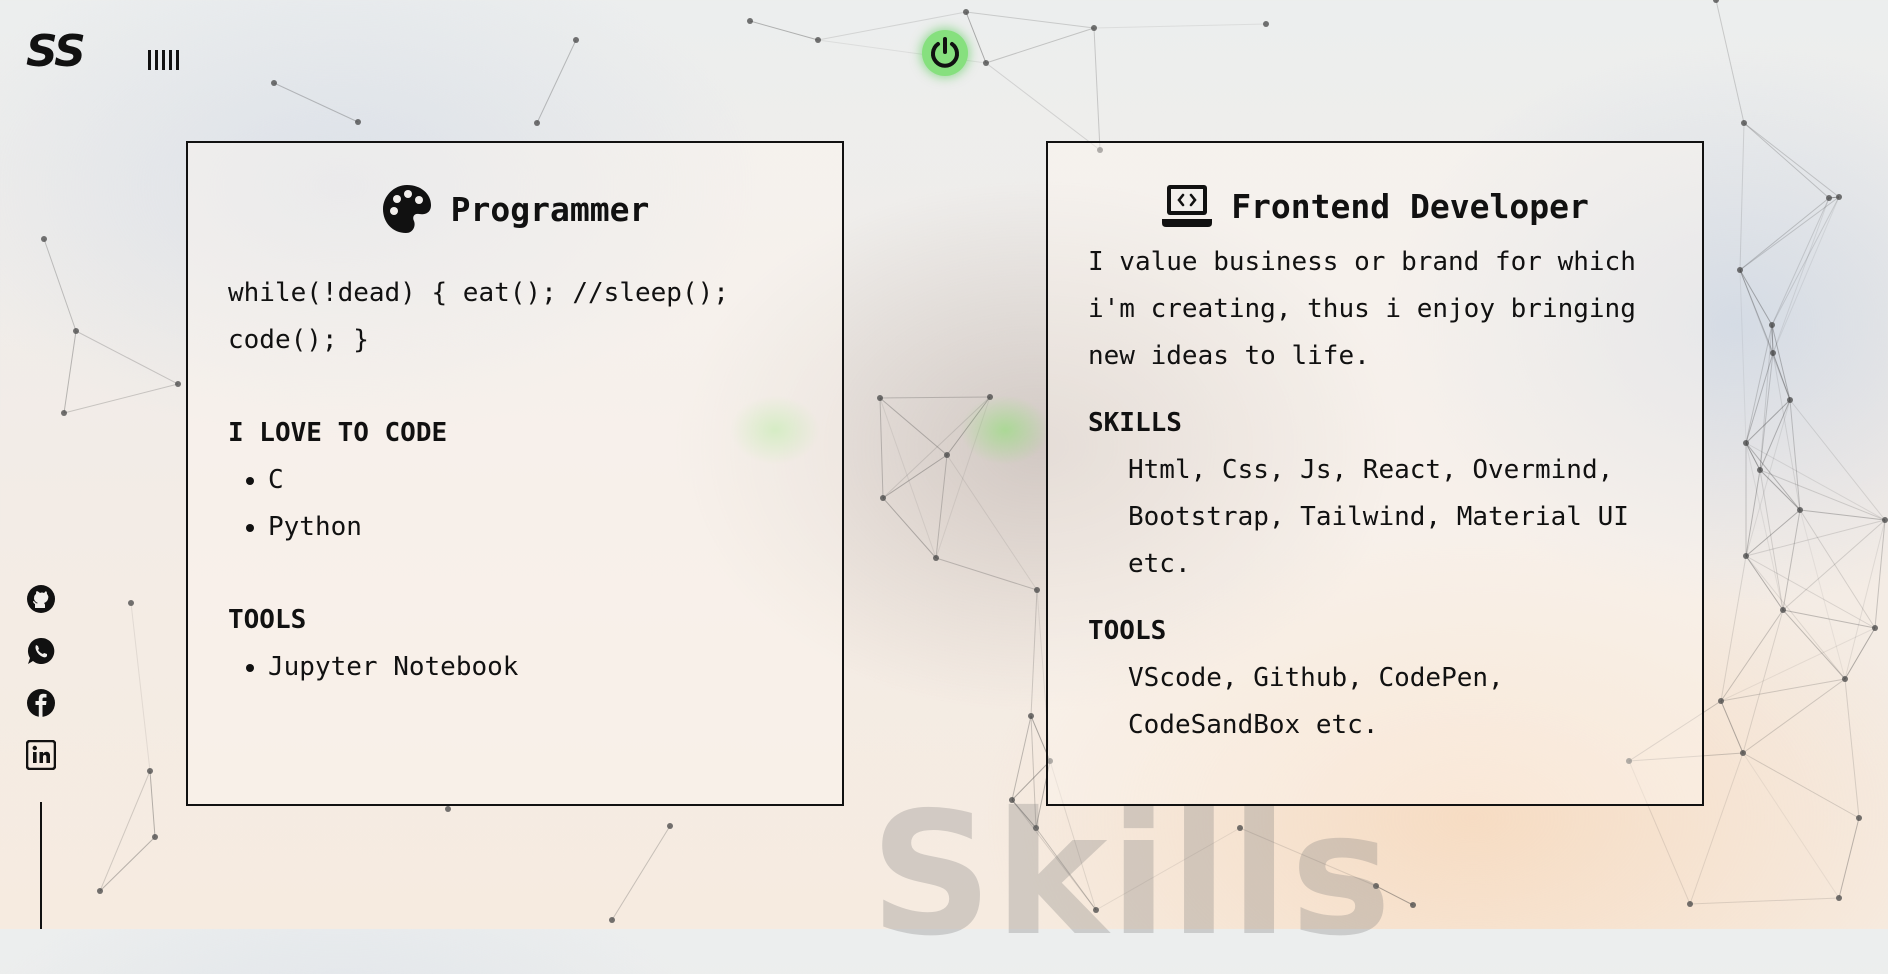 The image size is (1888, 974). I want to click on github-icon, so click(41, 599).